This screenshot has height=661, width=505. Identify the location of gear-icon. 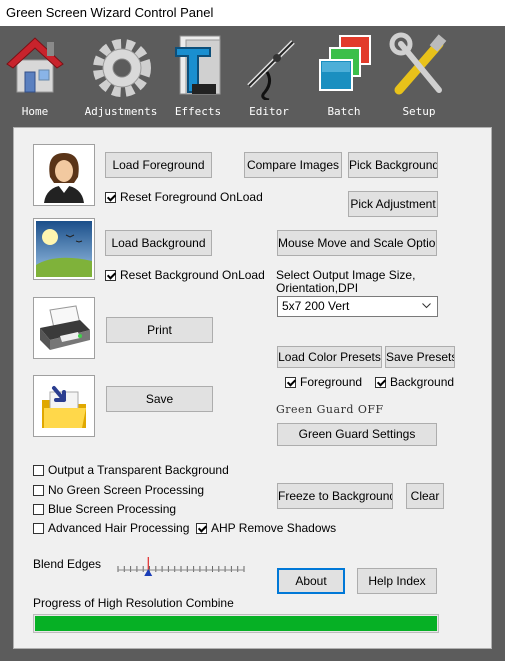
(122, 68).